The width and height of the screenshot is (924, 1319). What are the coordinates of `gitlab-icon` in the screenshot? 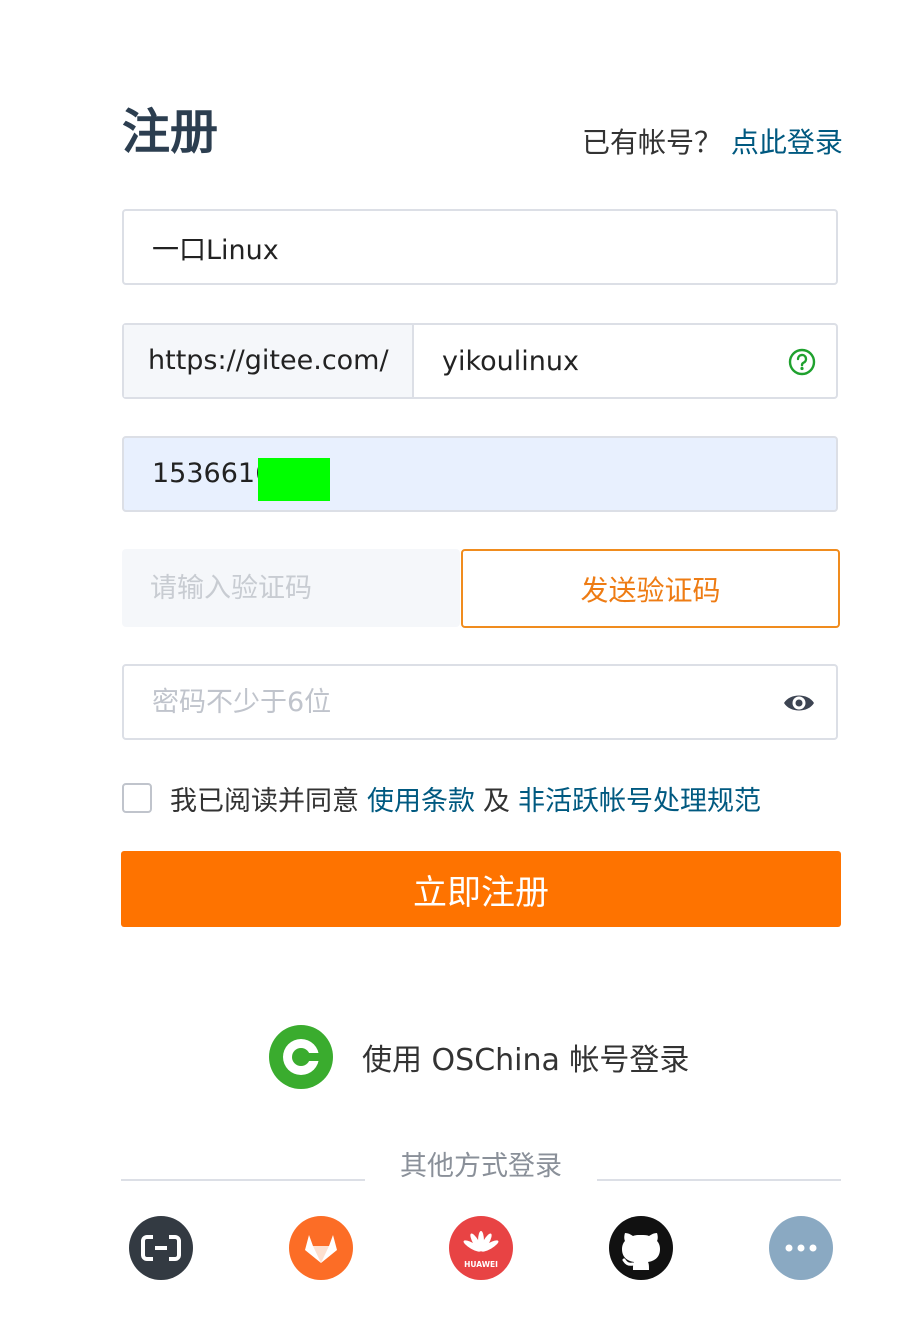 It's located at (321, 1249).